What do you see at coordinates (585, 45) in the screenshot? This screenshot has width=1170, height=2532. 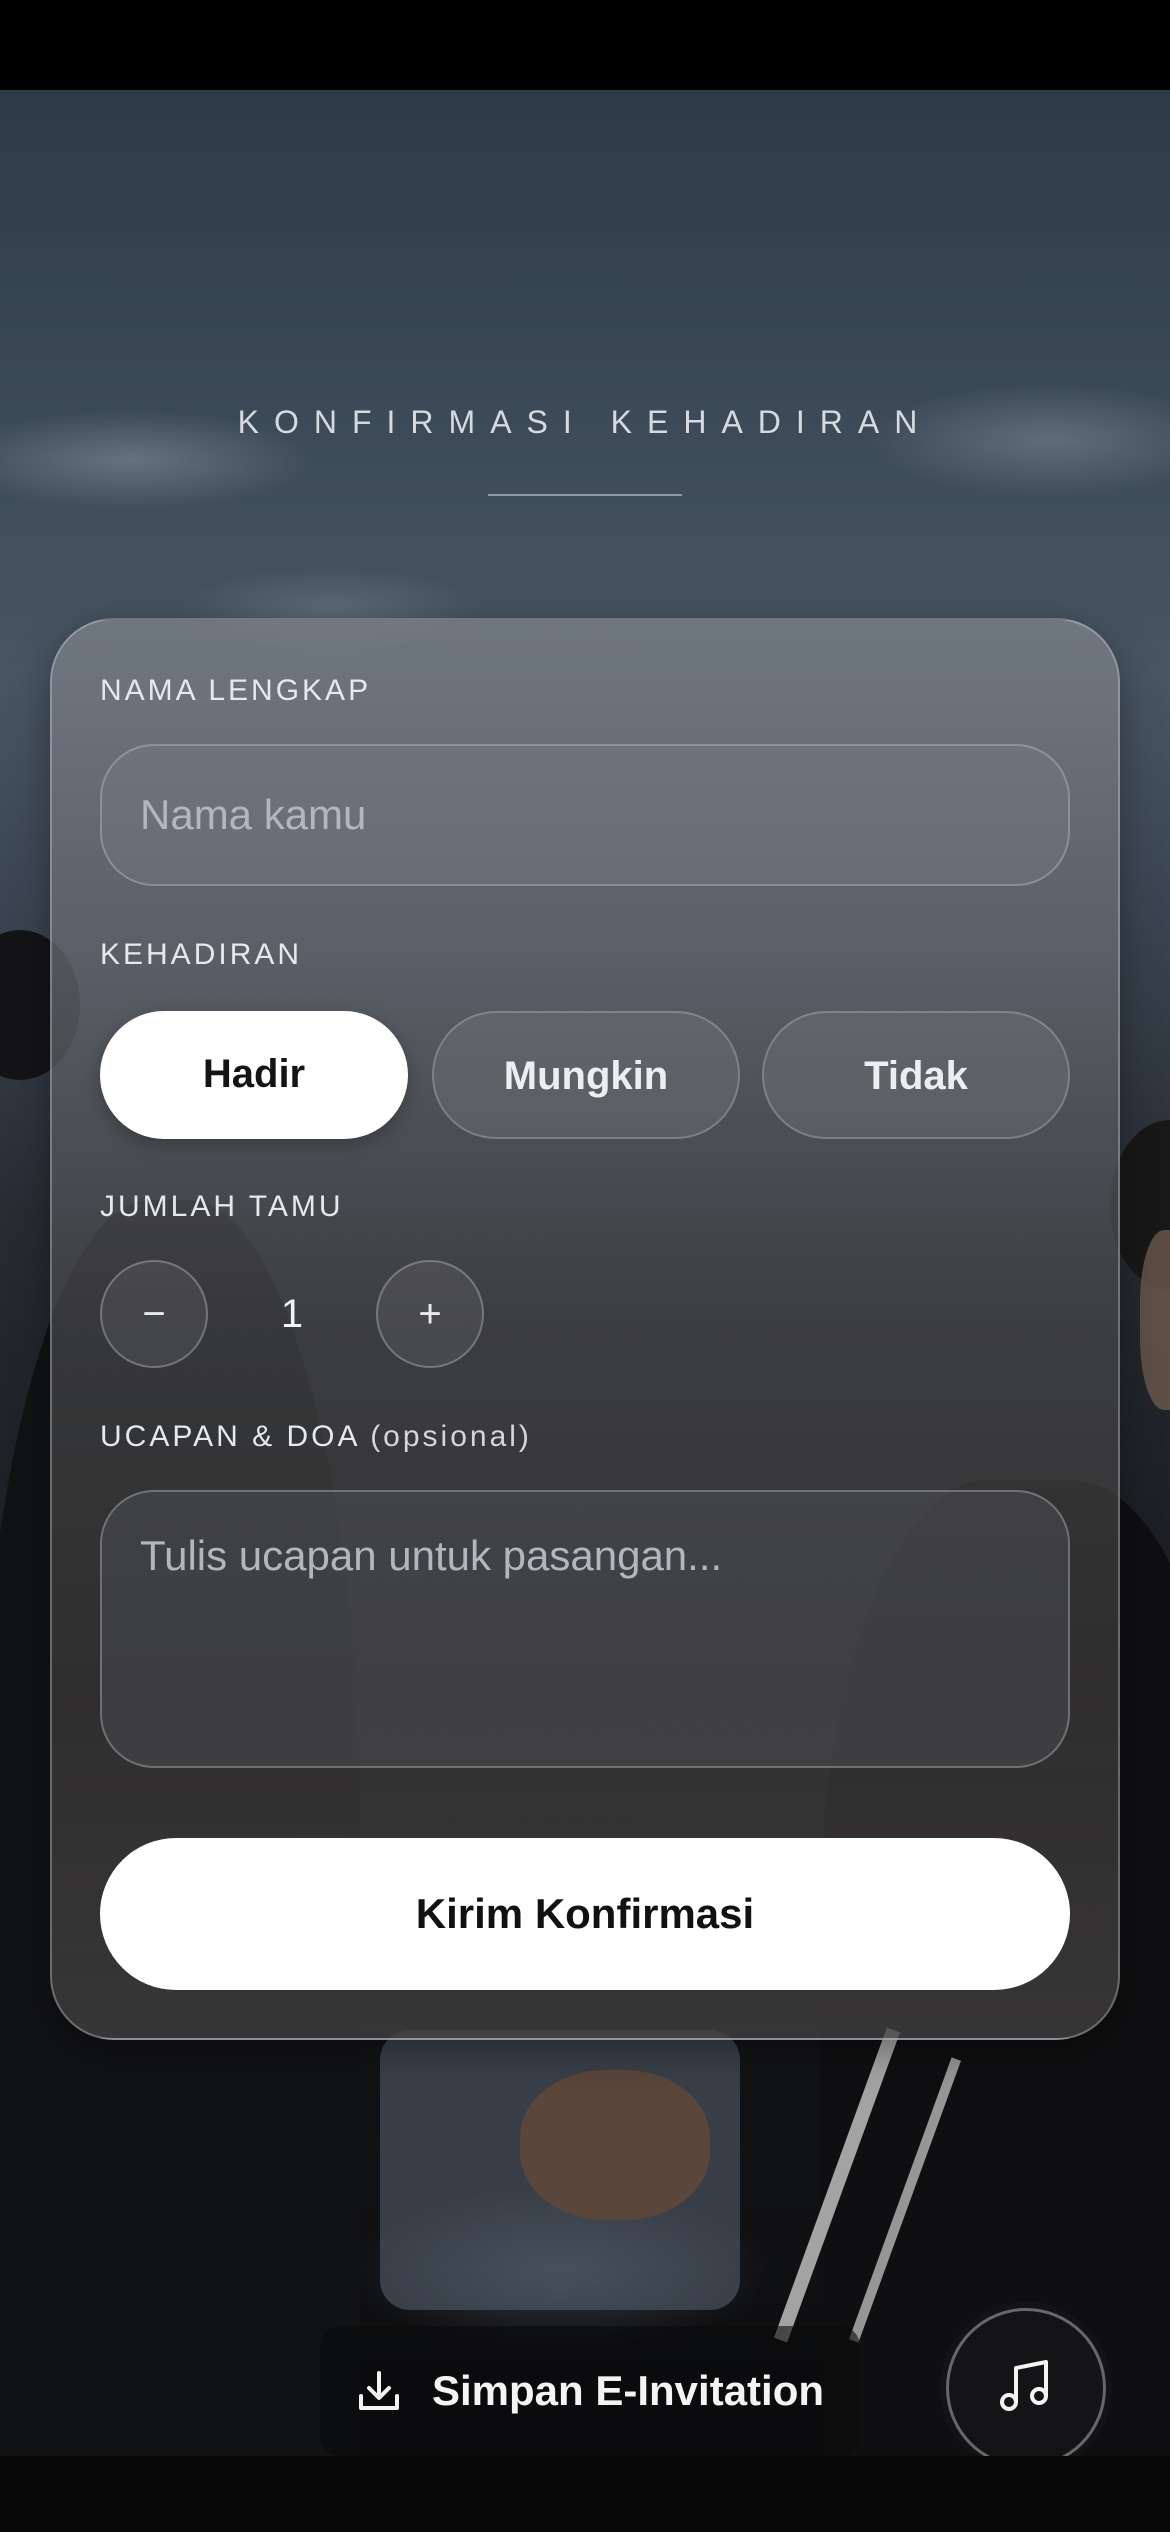 I see `status-bar` at bounding box center [585, 45].